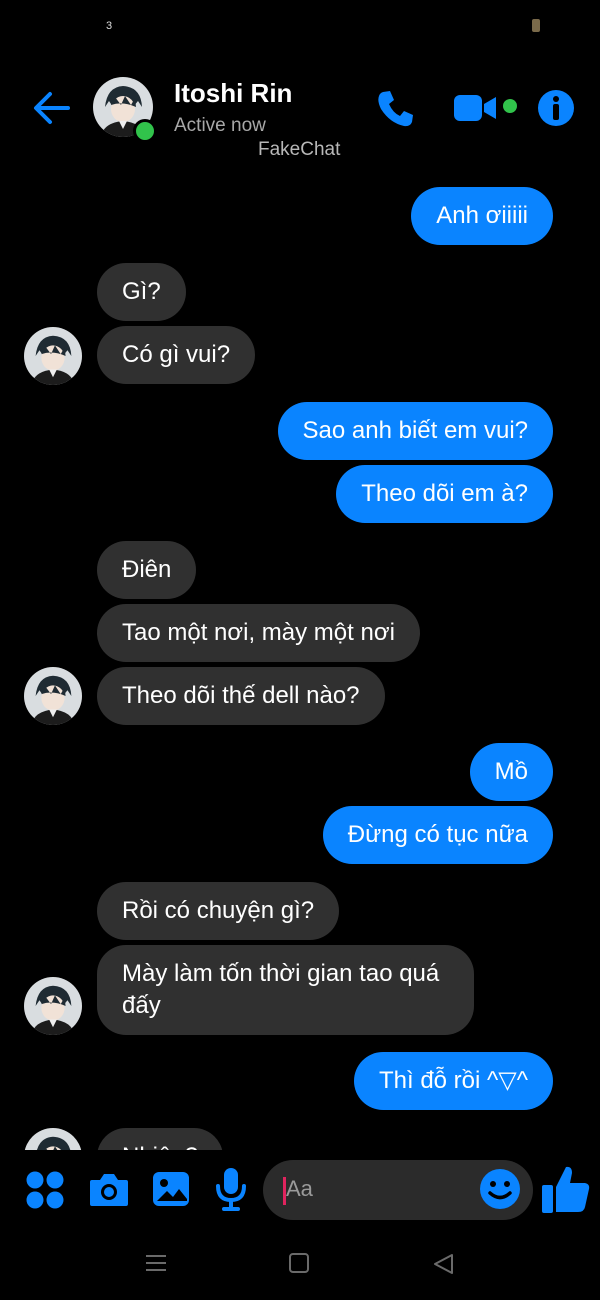  What do you see at coordinates (415, 431) in the screenshot?
I see `message-sent: Sao anh biết em vui?` at bounding box center [415, 431].